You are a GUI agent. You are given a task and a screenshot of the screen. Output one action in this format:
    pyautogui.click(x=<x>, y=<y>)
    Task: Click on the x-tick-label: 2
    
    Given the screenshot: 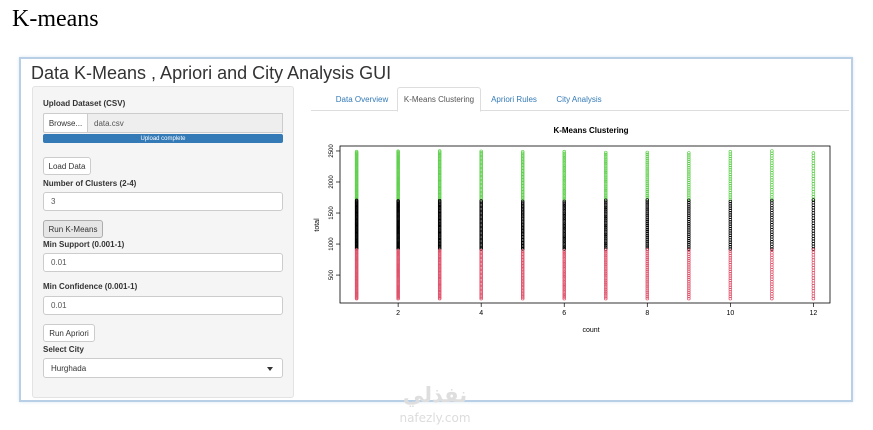 What is the action you would take?
    pyautogui.click(x=398, y=313)
    